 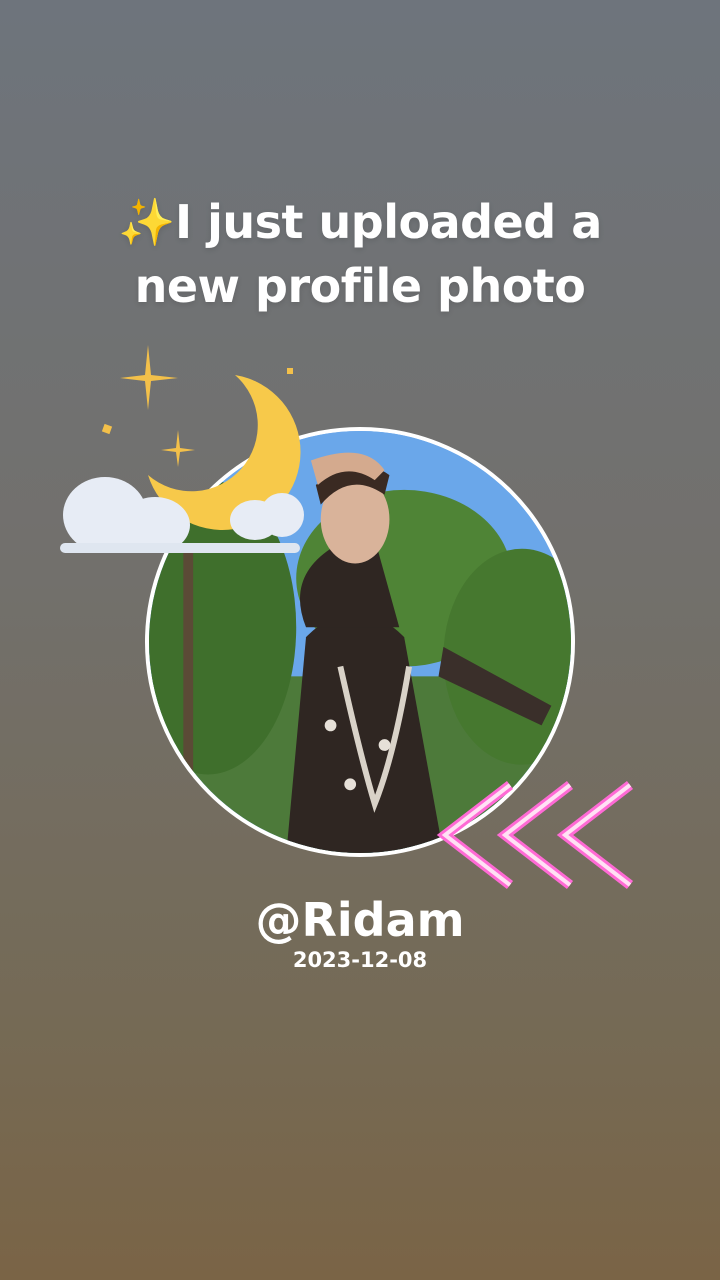 What do you see at coordinates (368, 254) in the screenshot?
I see `headline-text: I just uploaded a new profile photo` at bounding box center [368, 254].